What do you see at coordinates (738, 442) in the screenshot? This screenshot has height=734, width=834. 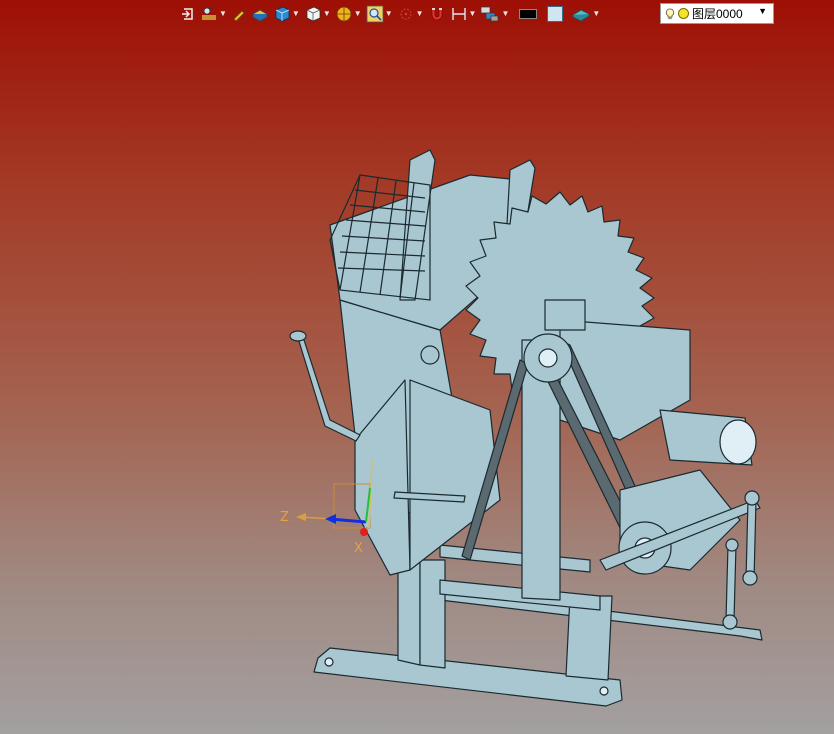 I see `exhaust-pipe-end` at bounding box center [738, 442].